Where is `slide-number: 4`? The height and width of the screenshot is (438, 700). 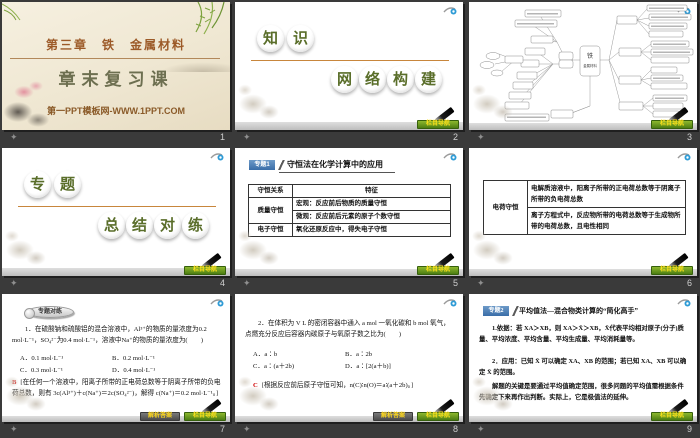 slide-number: 4 is located at coordinates (222, 283).